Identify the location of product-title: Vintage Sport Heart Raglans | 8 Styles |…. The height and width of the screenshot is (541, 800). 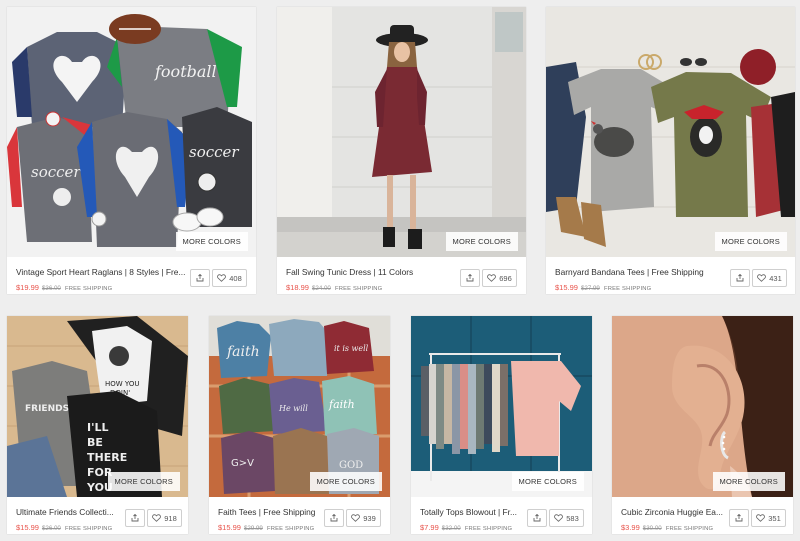
(101, 272).